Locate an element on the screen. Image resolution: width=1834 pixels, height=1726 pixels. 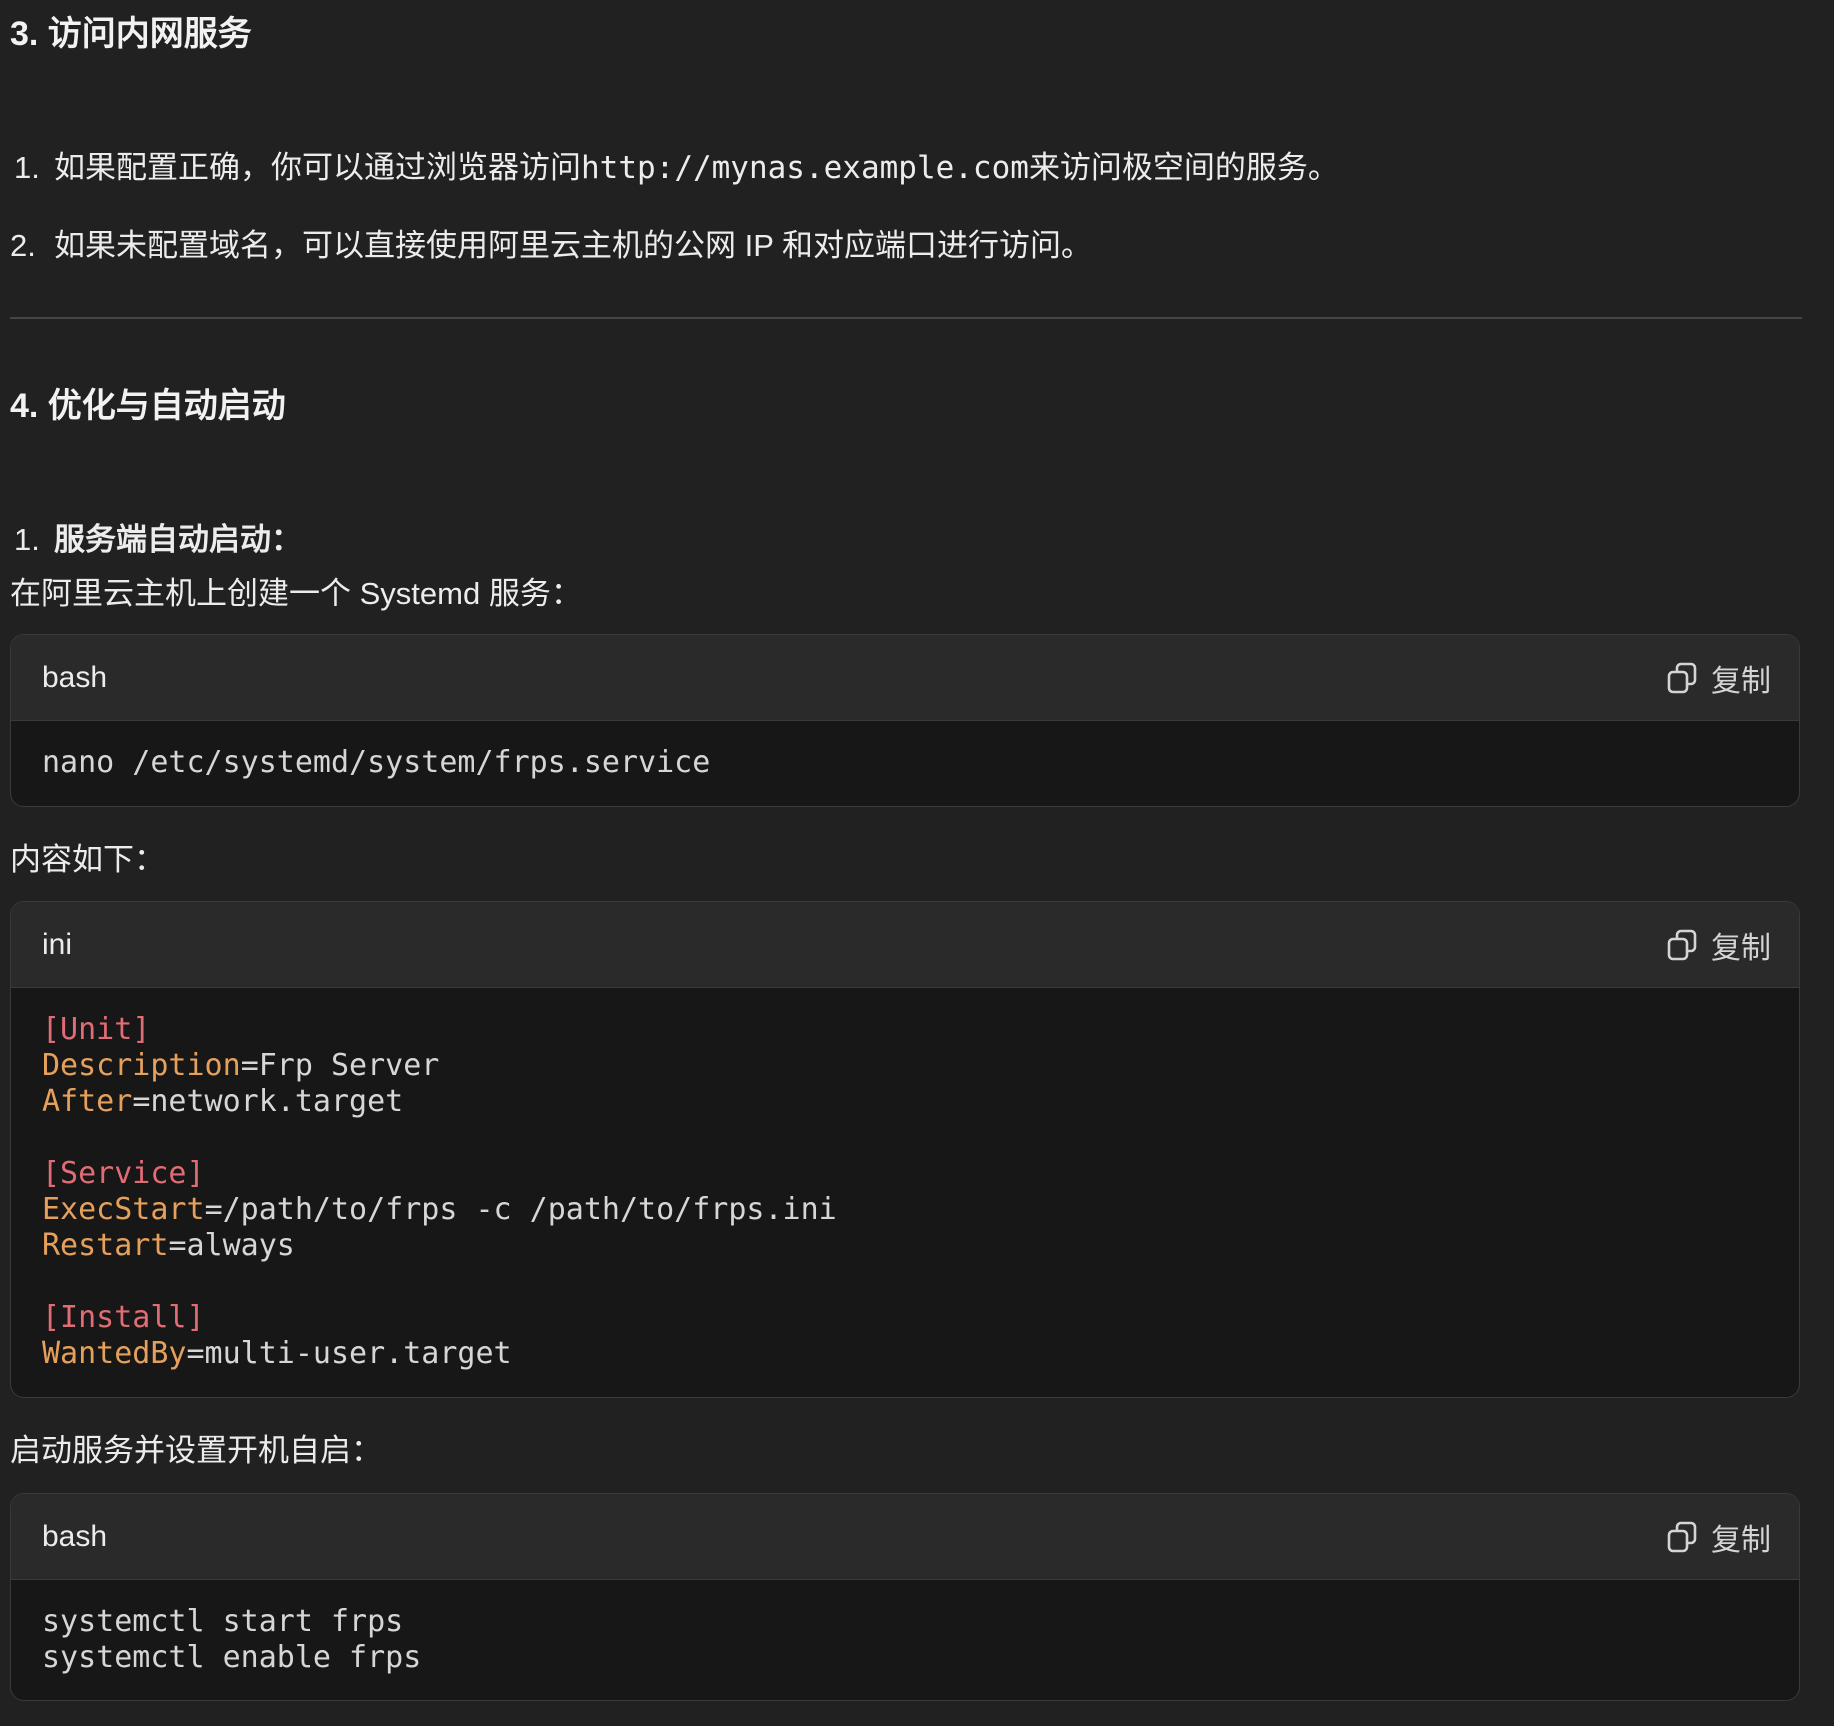
list-text: 如果未配置域名，可以直接使用阿里云主机的公网 IP 和对应端口进行访问。 is located at coordinates (573, 245).